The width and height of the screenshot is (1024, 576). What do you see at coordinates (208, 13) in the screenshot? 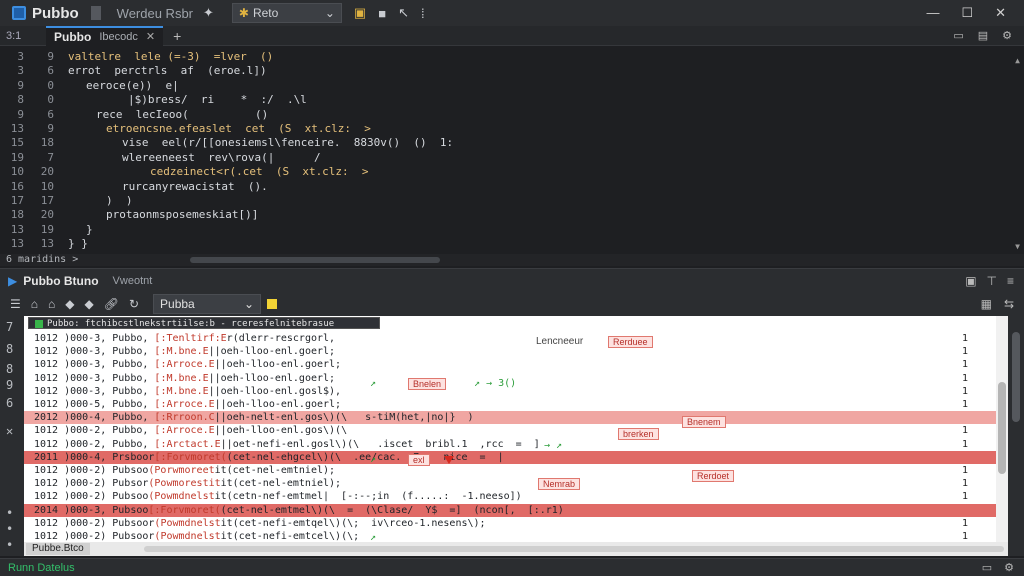
I see `puzzle-icon: ✦` at bounding box center [208, 13].